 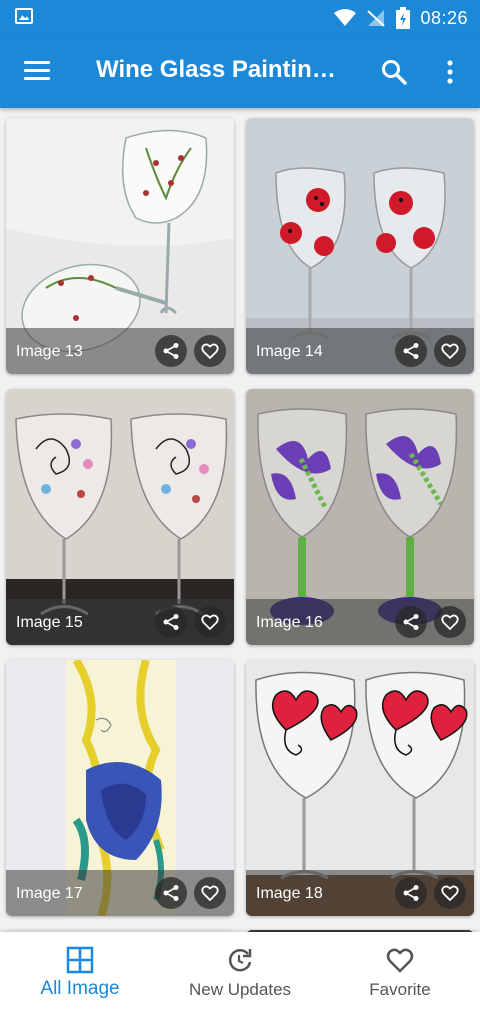 I want to click on no-signal-icon, so click(x=376, y=18).